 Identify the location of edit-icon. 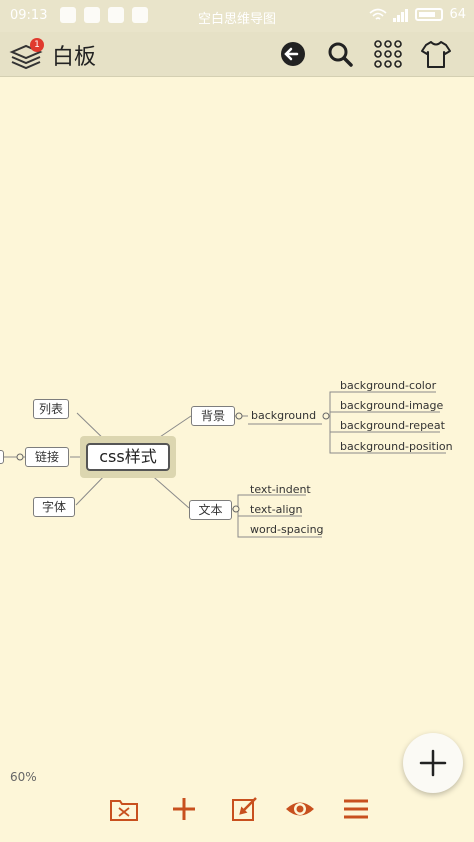
(245, 809).